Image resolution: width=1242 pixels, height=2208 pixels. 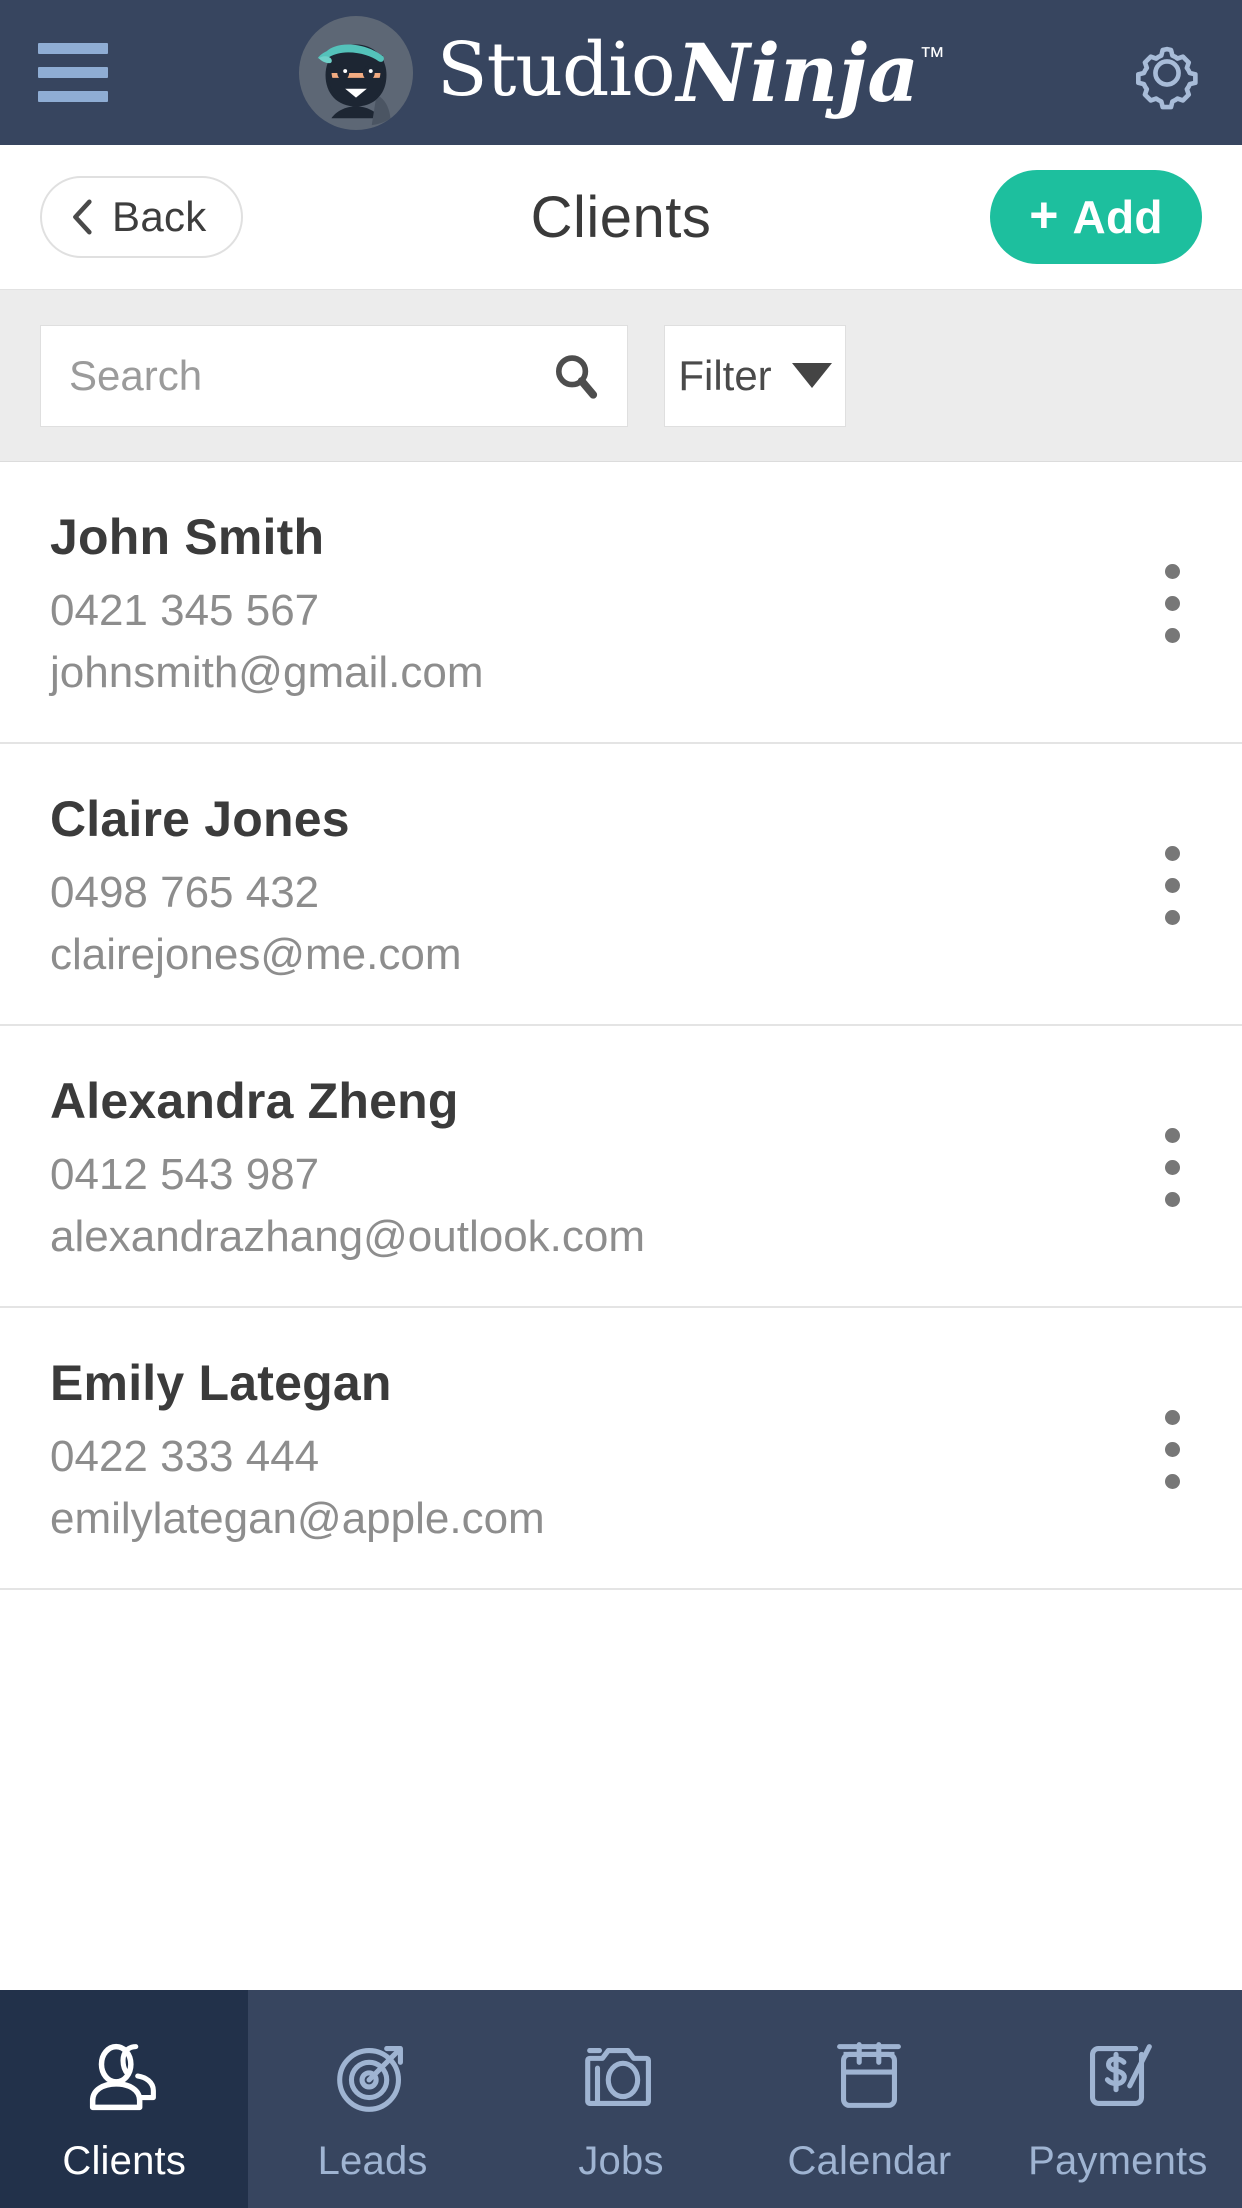 What do you see at coordinates (348, 1236) in the screenshot?
I see `client-email: alexandrazhang@outlook.com` at bounding box center [348, 1236].